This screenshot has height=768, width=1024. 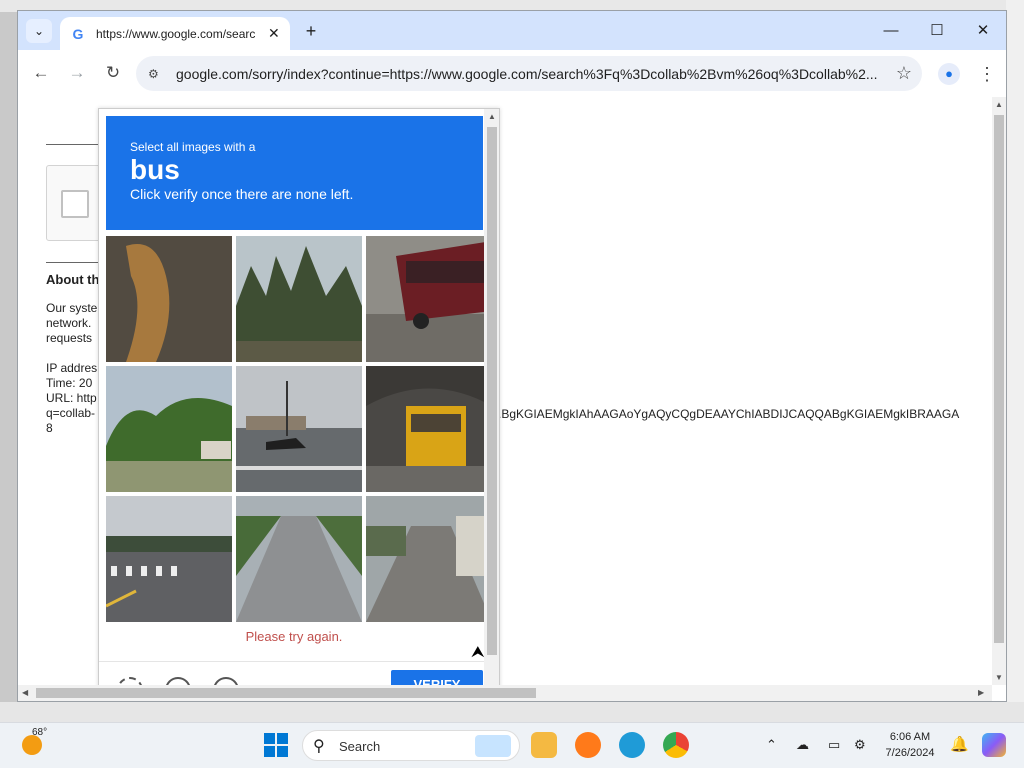 What do you see at coordinates (411, 745) in the screenshot?
I see `taskbar-search-box: ⚲ Search` at bounding box center [411, 745].